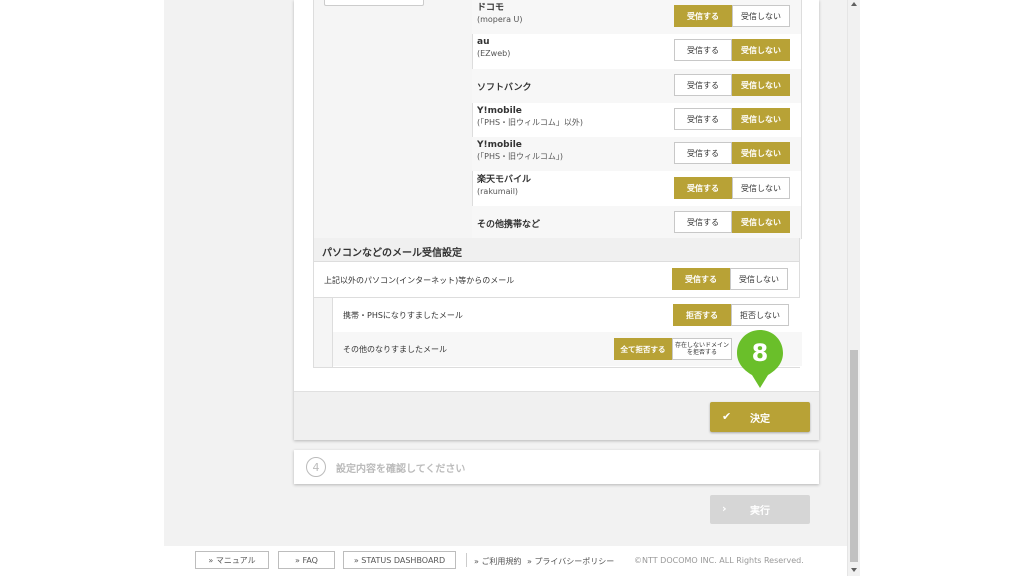  I want to click on footer-faq-link: » FAQ, so click(306, 560).